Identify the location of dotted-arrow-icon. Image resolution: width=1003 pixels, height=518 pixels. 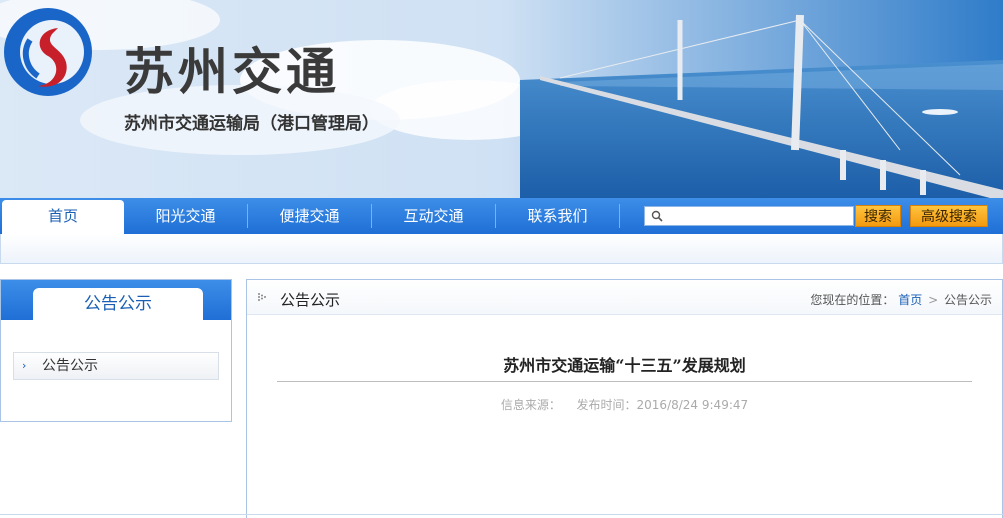
(262, 297).